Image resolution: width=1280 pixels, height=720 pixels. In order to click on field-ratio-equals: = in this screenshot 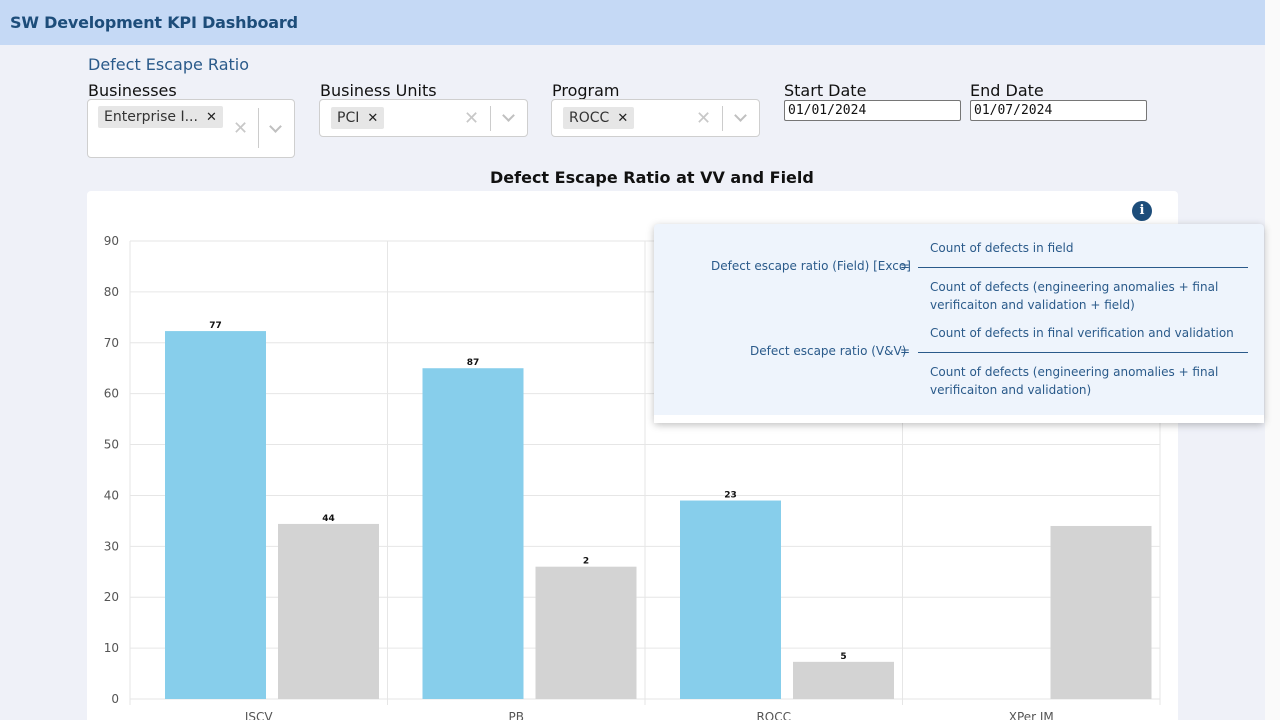, I will do `click(905, 266)`.